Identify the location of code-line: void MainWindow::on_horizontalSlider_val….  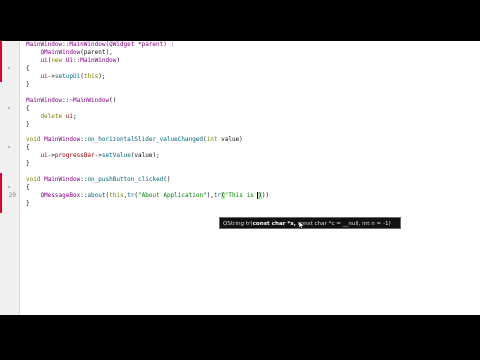
(134, 139).